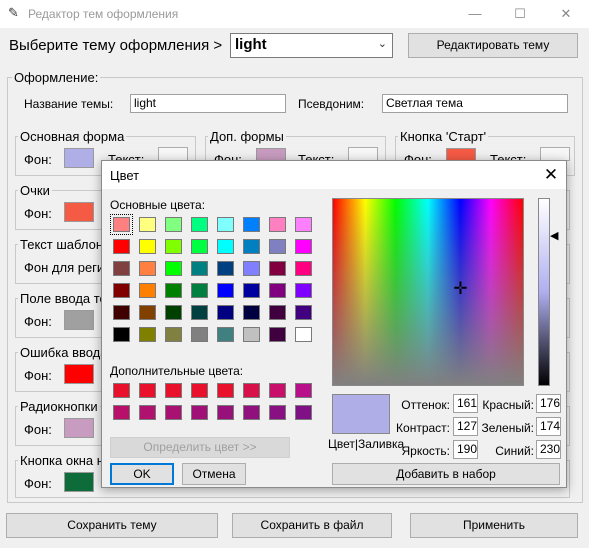  What do you see at coordinates (312, 525) in the screenshot?
I see `save-file-button: Сохранить в файл` at bounding box center [312, 525].